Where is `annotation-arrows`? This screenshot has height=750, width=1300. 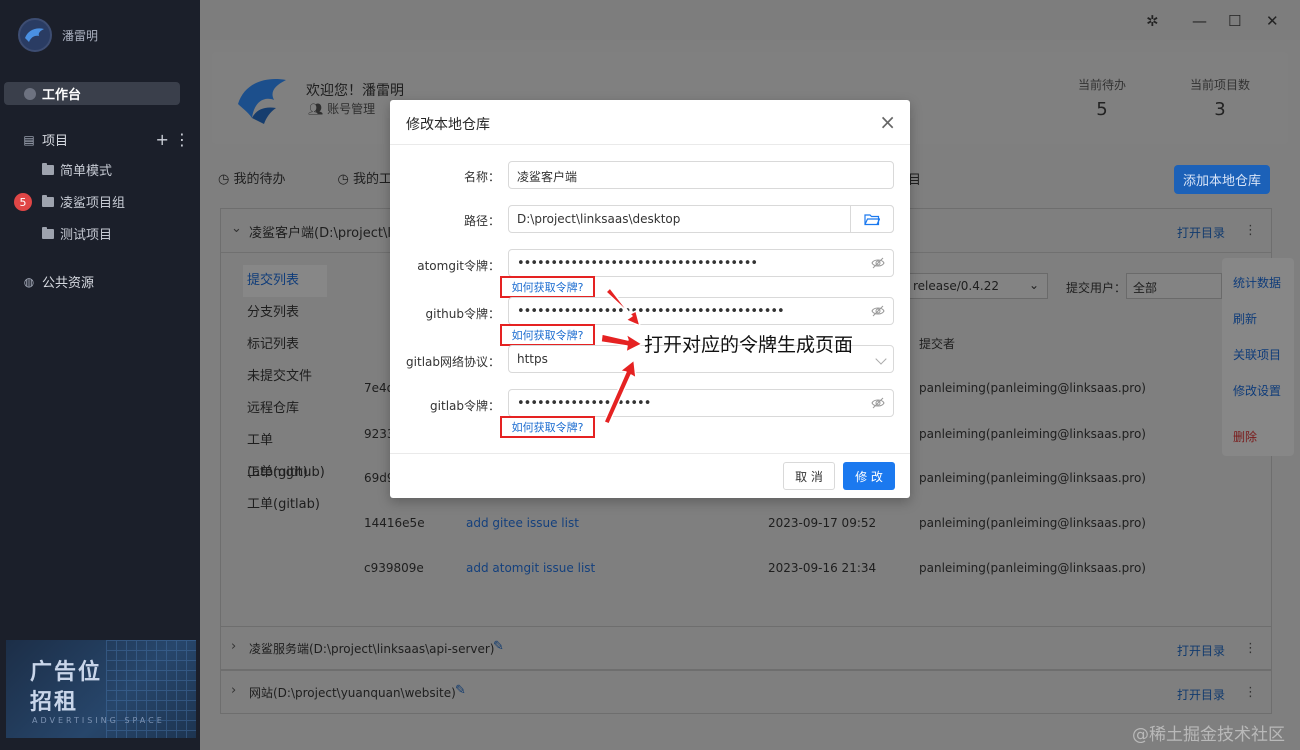 annotation-arrows is located at coordinates (621, 356).